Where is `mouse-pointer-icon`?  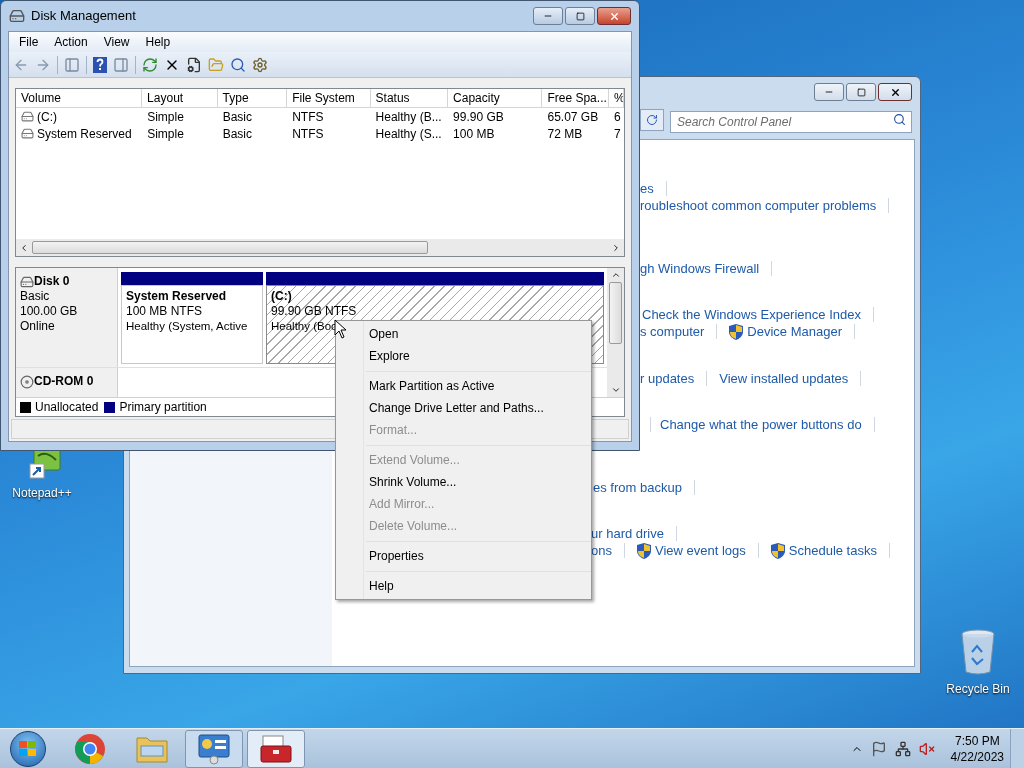
mouse-pointer-icon is located at coordinates (340, 329).